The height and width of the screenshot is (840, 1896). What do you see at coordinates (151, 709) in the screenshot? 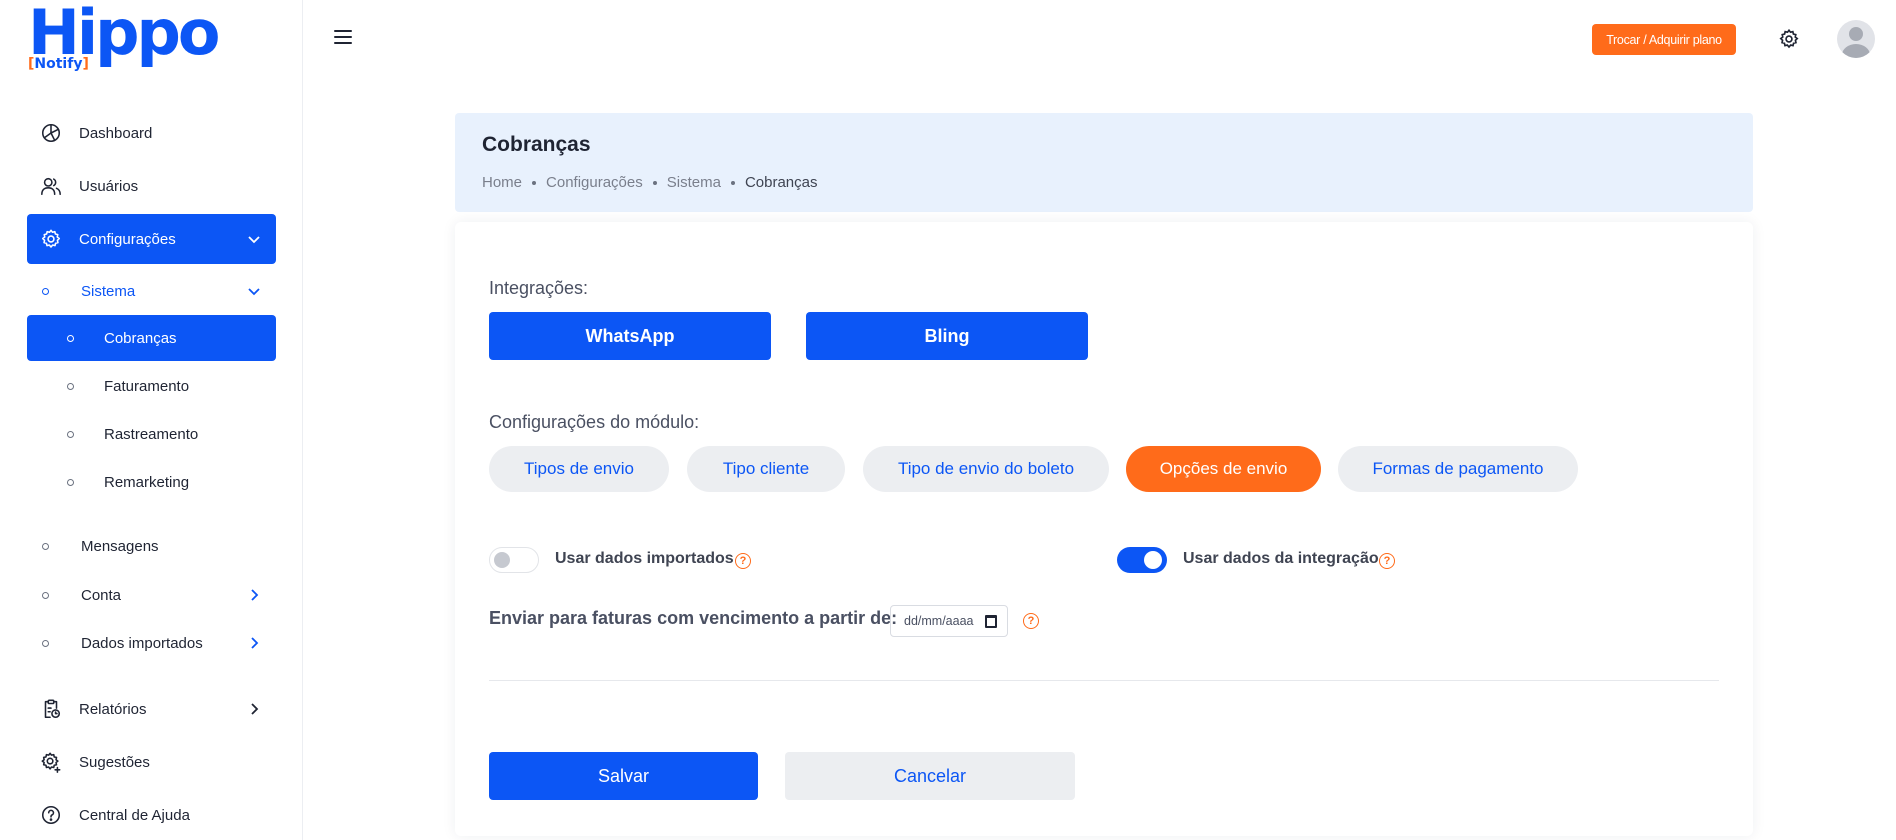
I see `sidebar-item-relatorios: Relatórios` at bounding box center [151, 709].